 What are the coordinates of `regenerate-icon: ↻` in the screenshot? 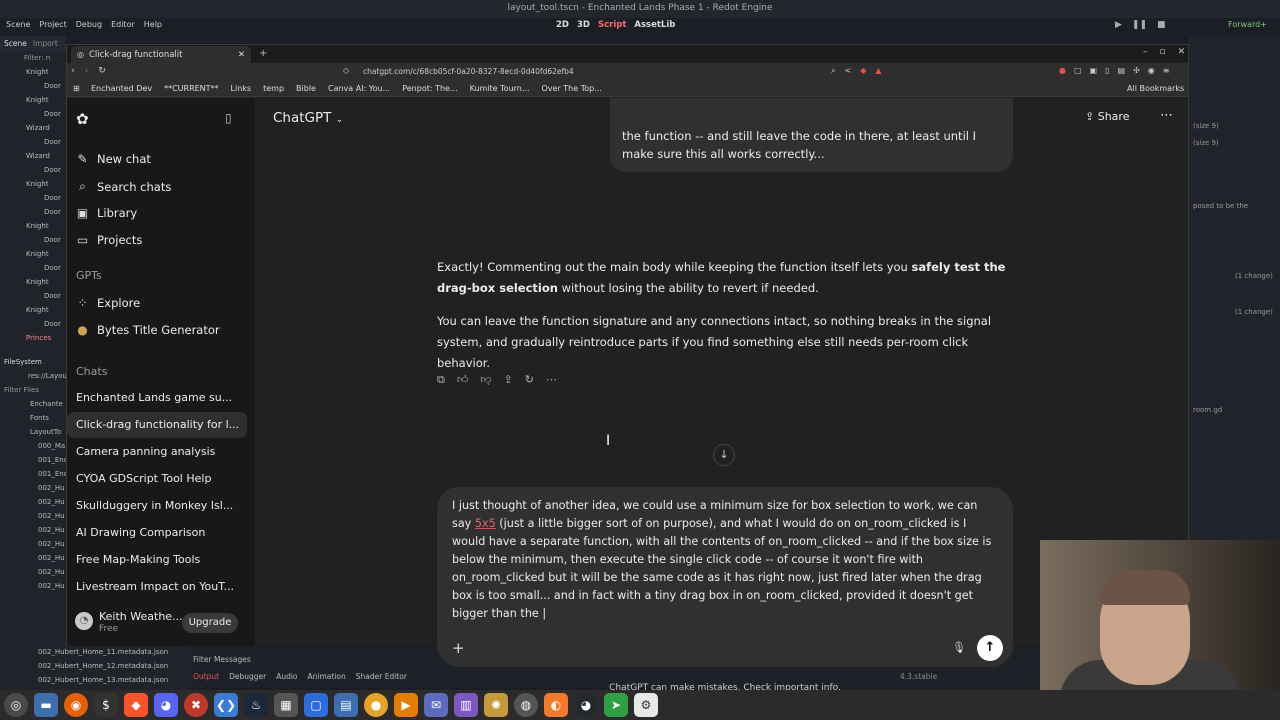 It's located at (529, 380).